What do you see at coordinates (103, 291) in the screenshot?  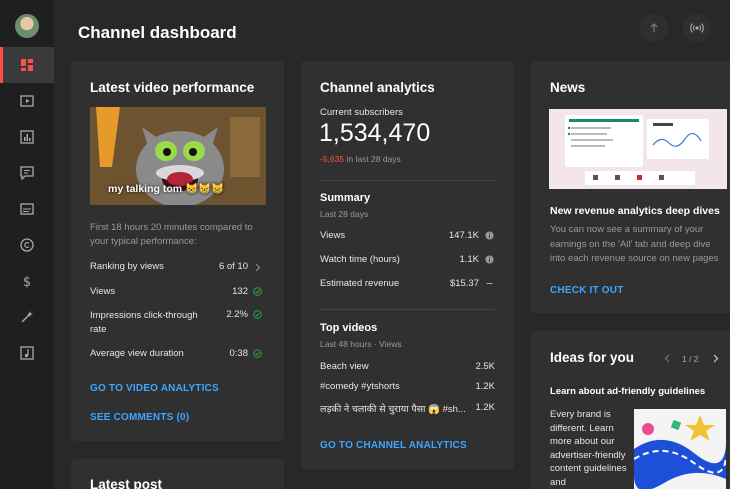 I see `metric-label: Views` at bounding box center [103, 291].